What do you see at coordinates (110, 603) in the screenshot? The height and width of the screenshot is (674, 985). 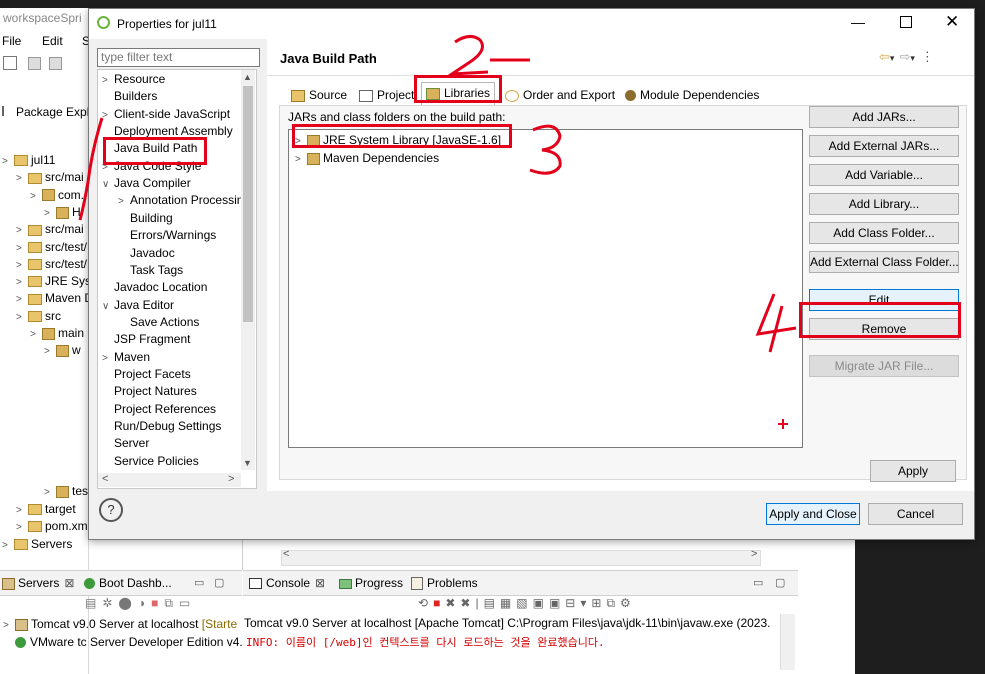 I see `debug-icon: ✲` at bounding box center [110, 603].